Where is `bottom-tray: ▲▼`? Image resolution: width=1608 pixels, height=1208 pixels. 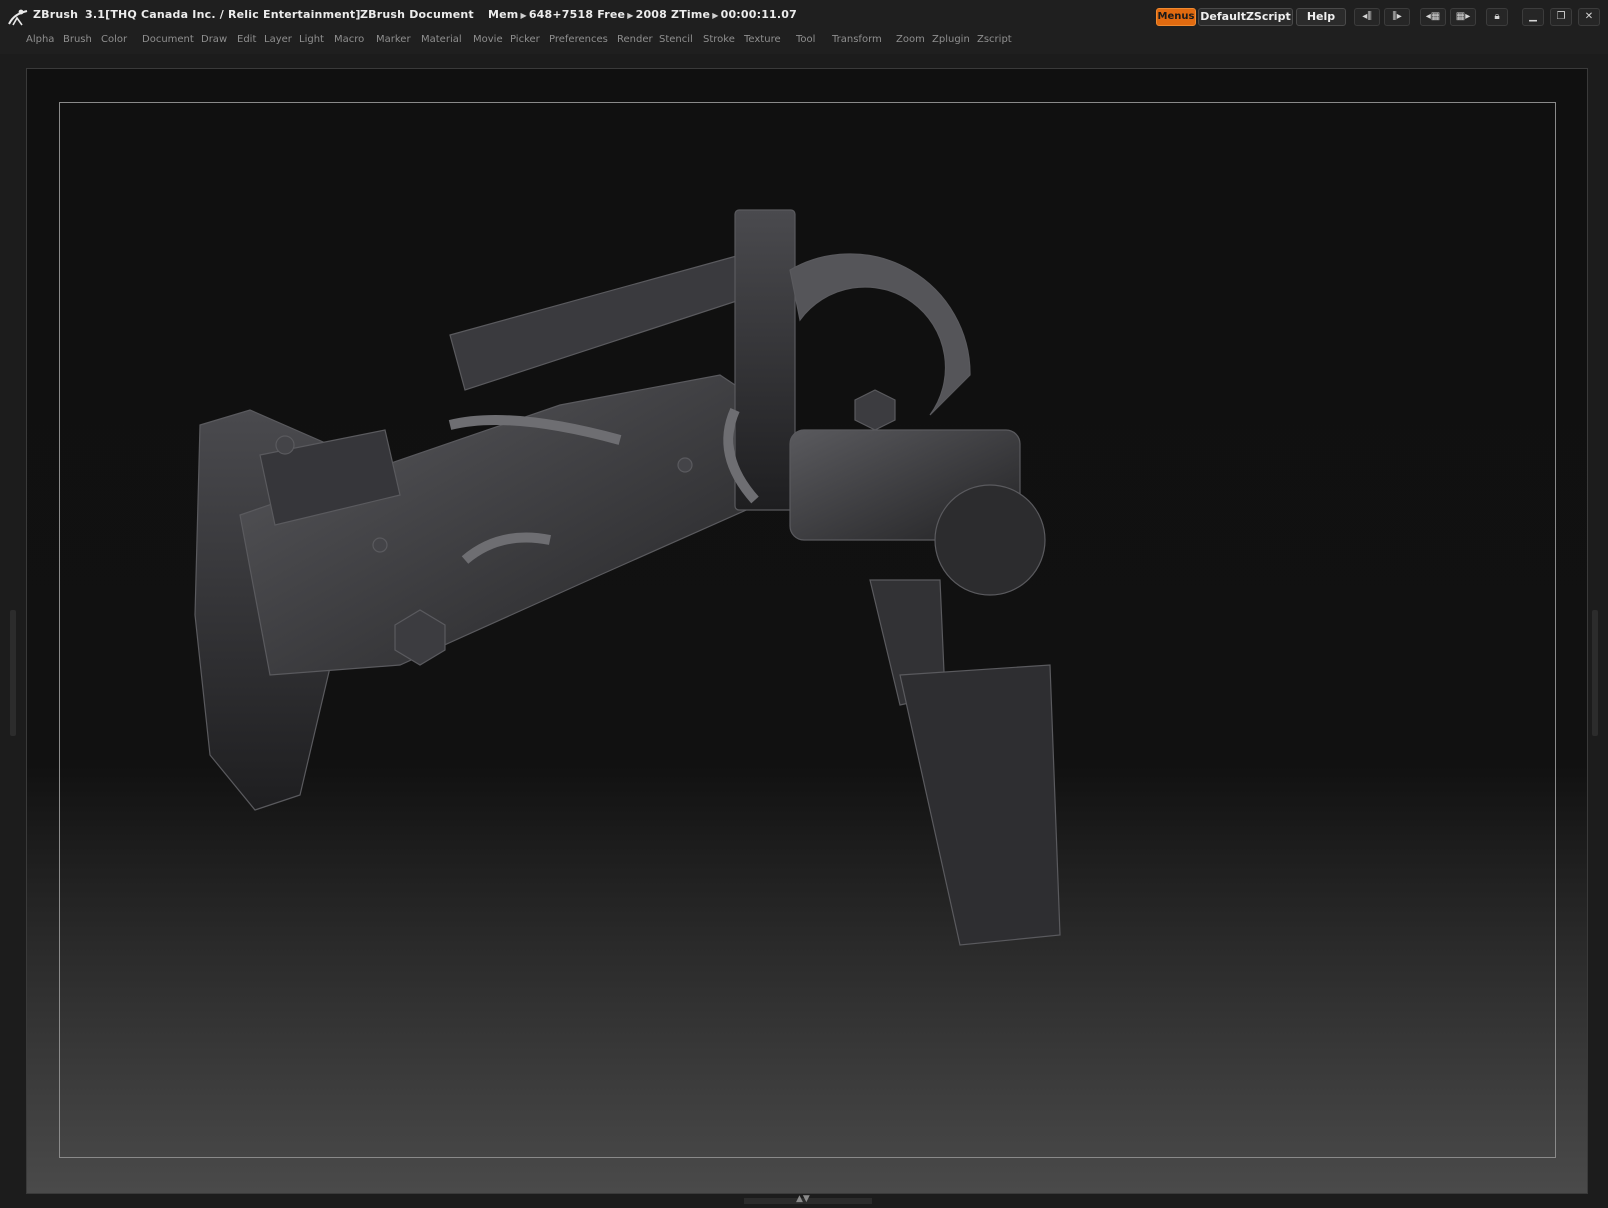
bottom-tray: ▲▼ is located at coordinates (804, 1201).